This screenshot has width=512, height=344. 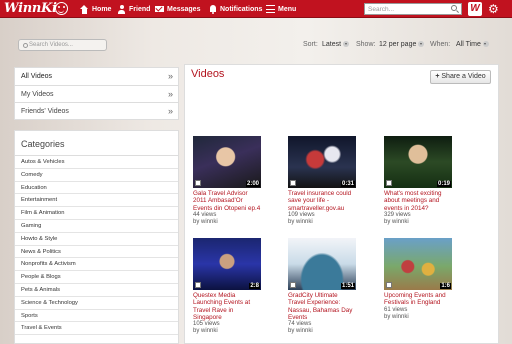 What do you see at coordinates (472, 44) in the screenshot?
I see `when-select: All Time` at bounding box center [472, 44].